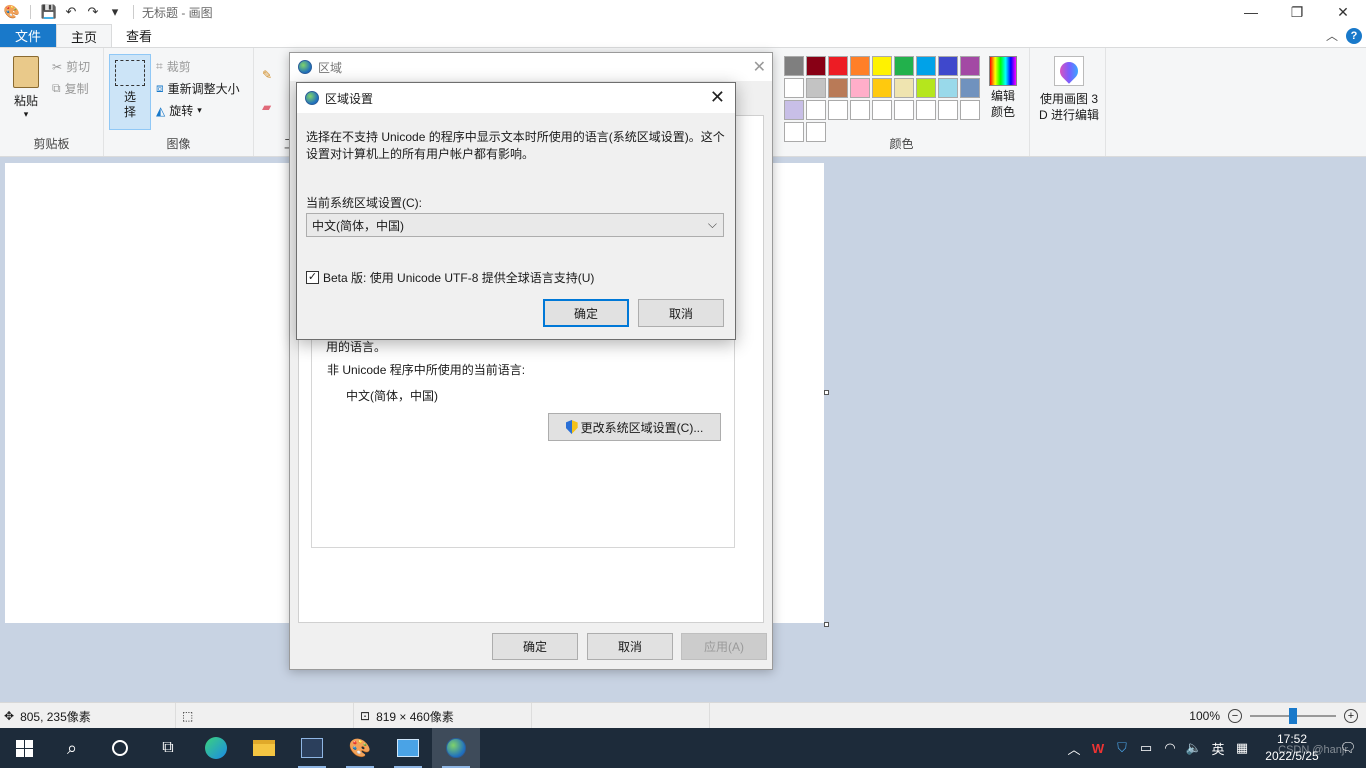  I want to click on checkbox-check-icon: ✓, so click(312, 277).